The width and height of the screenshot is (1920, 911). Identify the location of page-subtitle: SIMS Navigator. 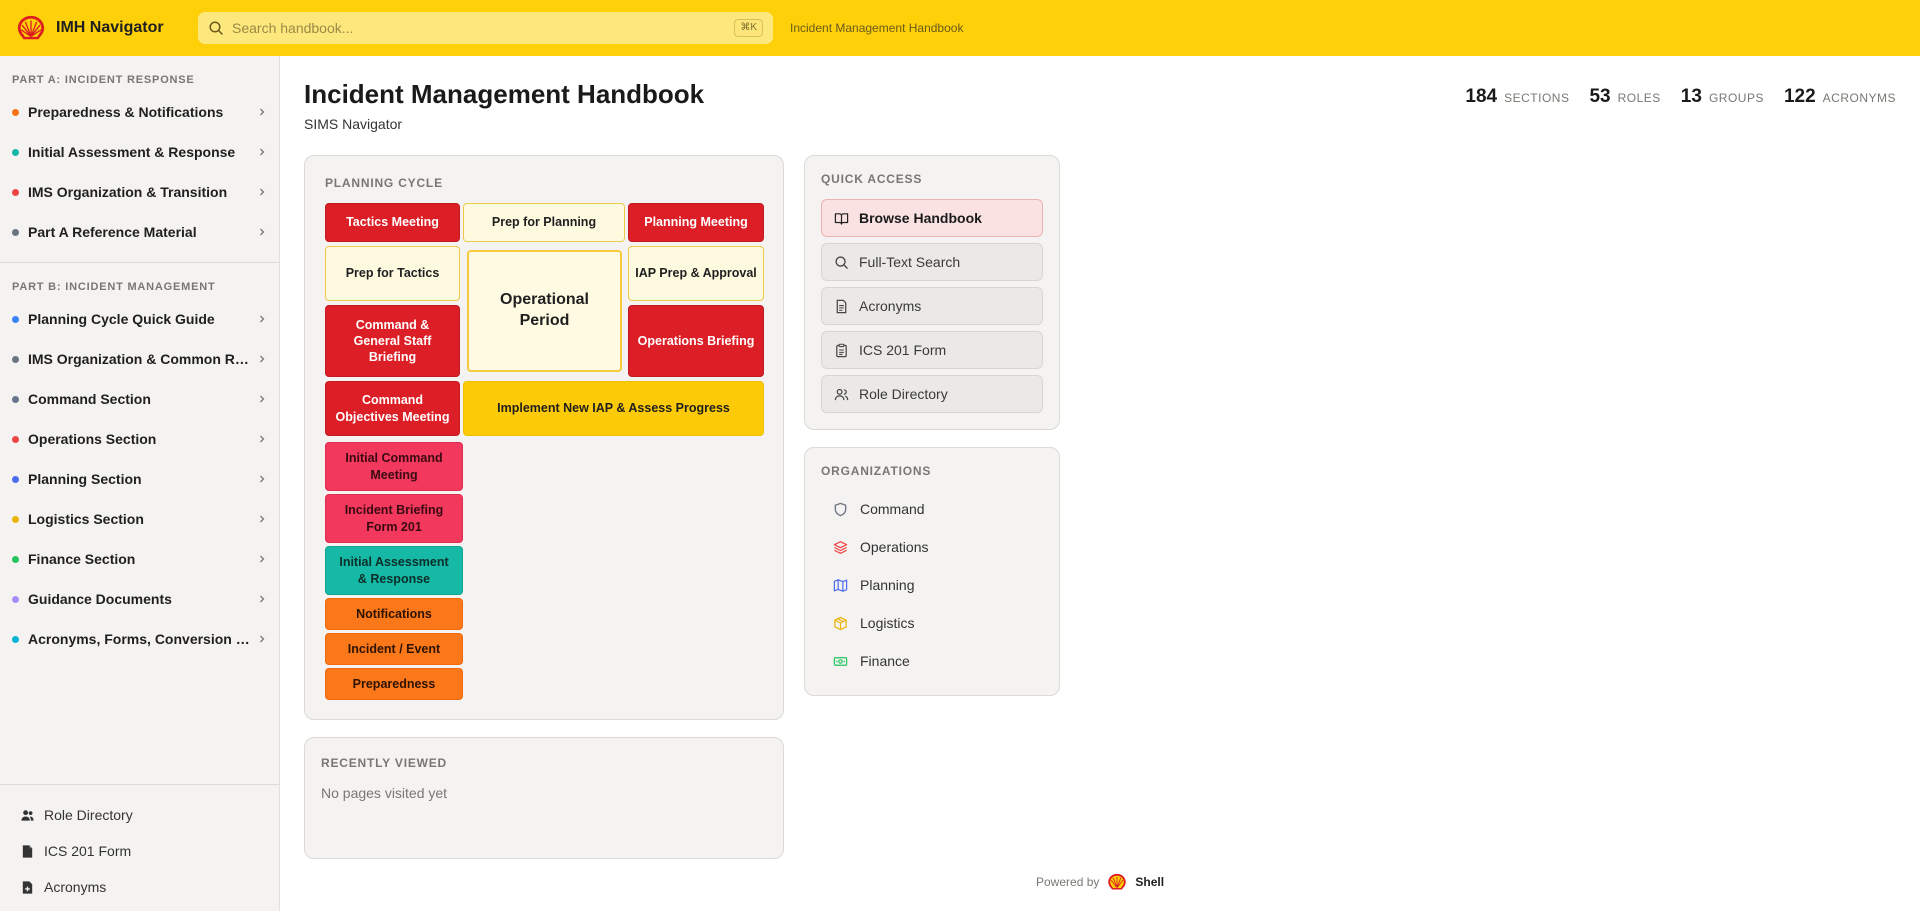
(353, 124).